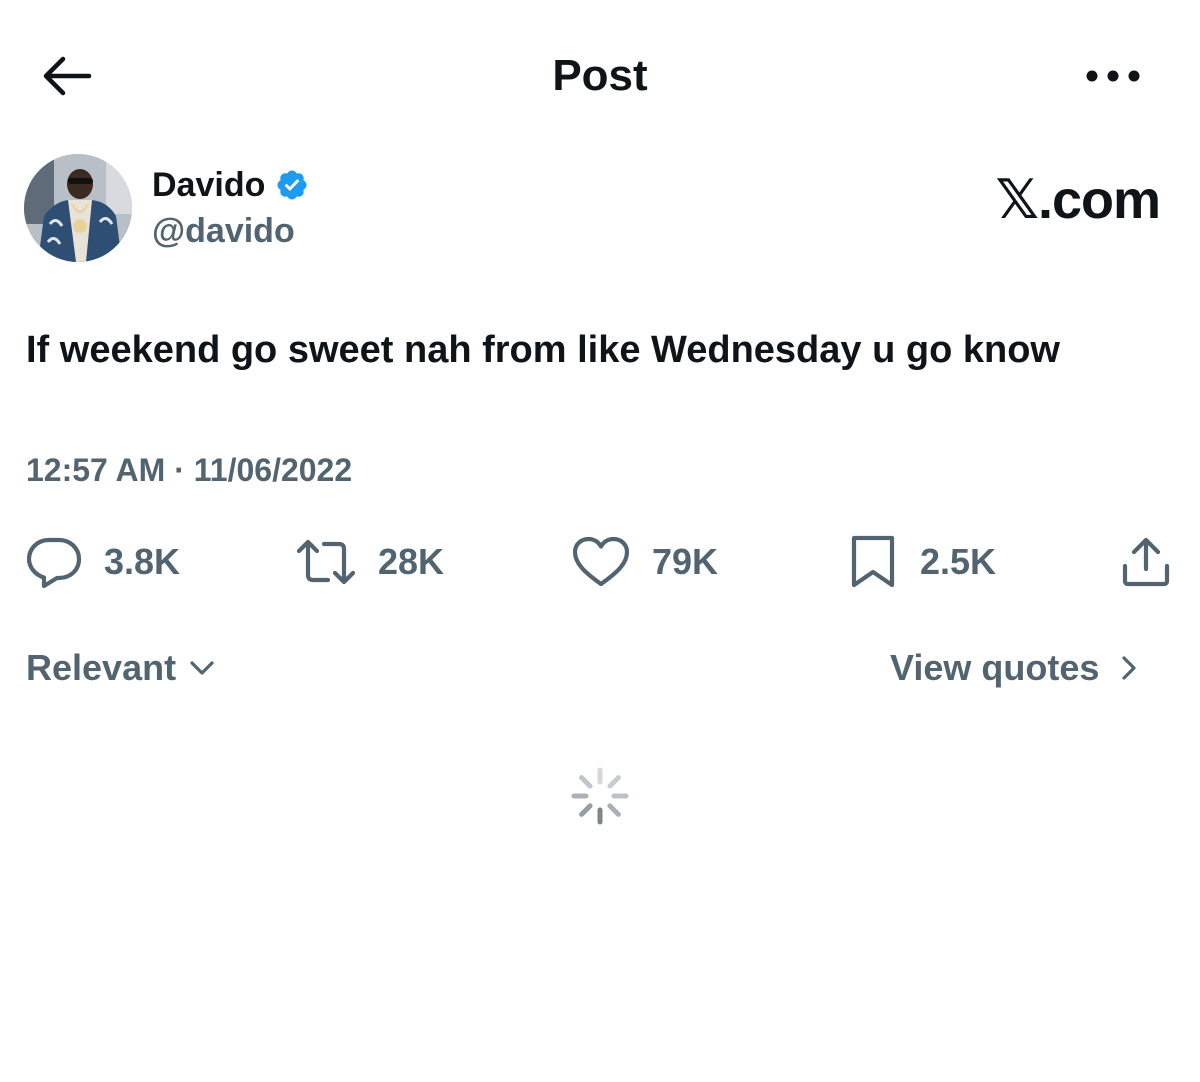 The height and width of the screenshot is (1082, 1200). Describe the element at coordinates (600, 796) in the screenshot. I see `loading-spinner-icon` at that location.